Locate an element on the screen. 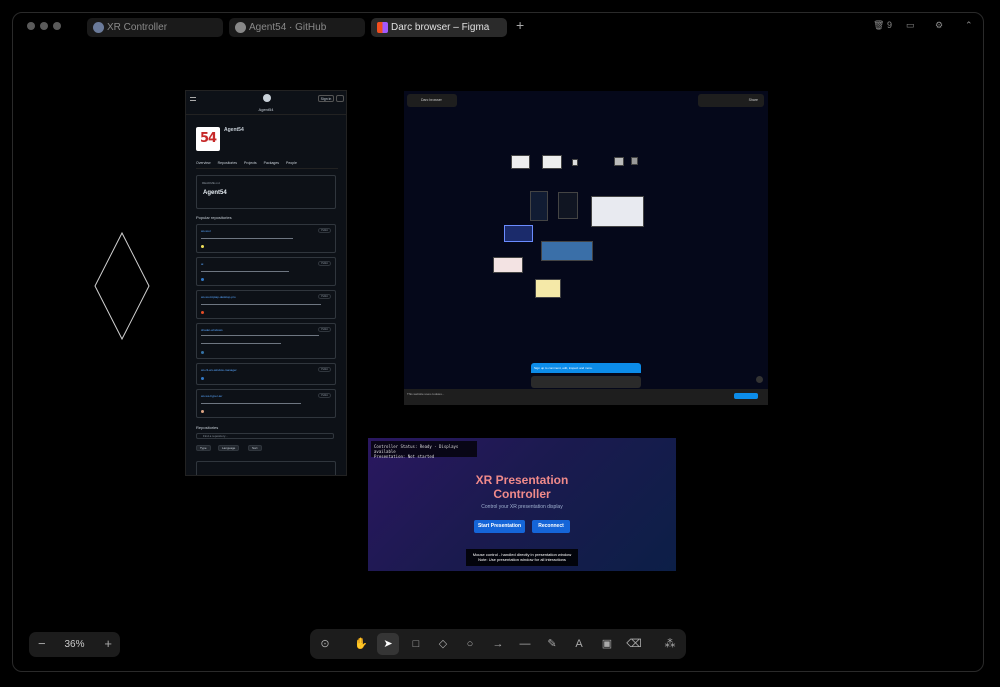  tab-overview: Overview is located at coordinates (203, 163).